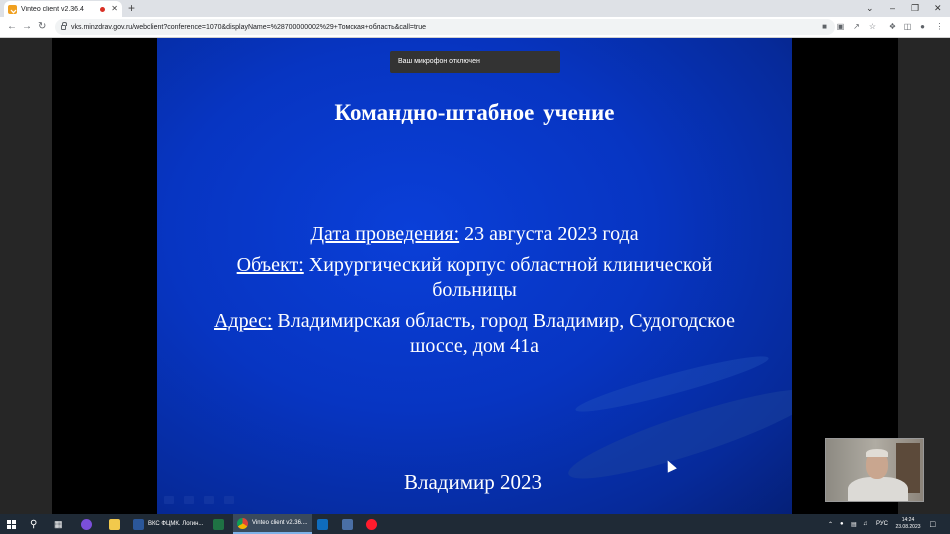  What do you see at coordinates (218, 524) in the screenshot?
I see `excel-icon` at bounding box center [218, 524].